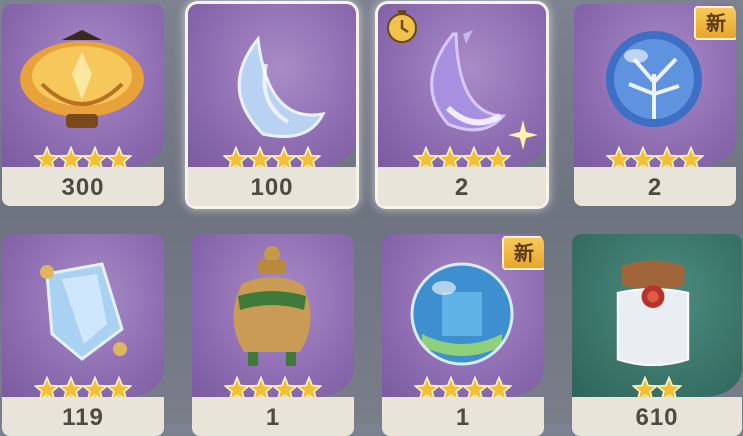 Image resolution: width=743 pixels, height=436 pixels. I want to click on item-card-bronze-urn: 1, so click(273, 335).